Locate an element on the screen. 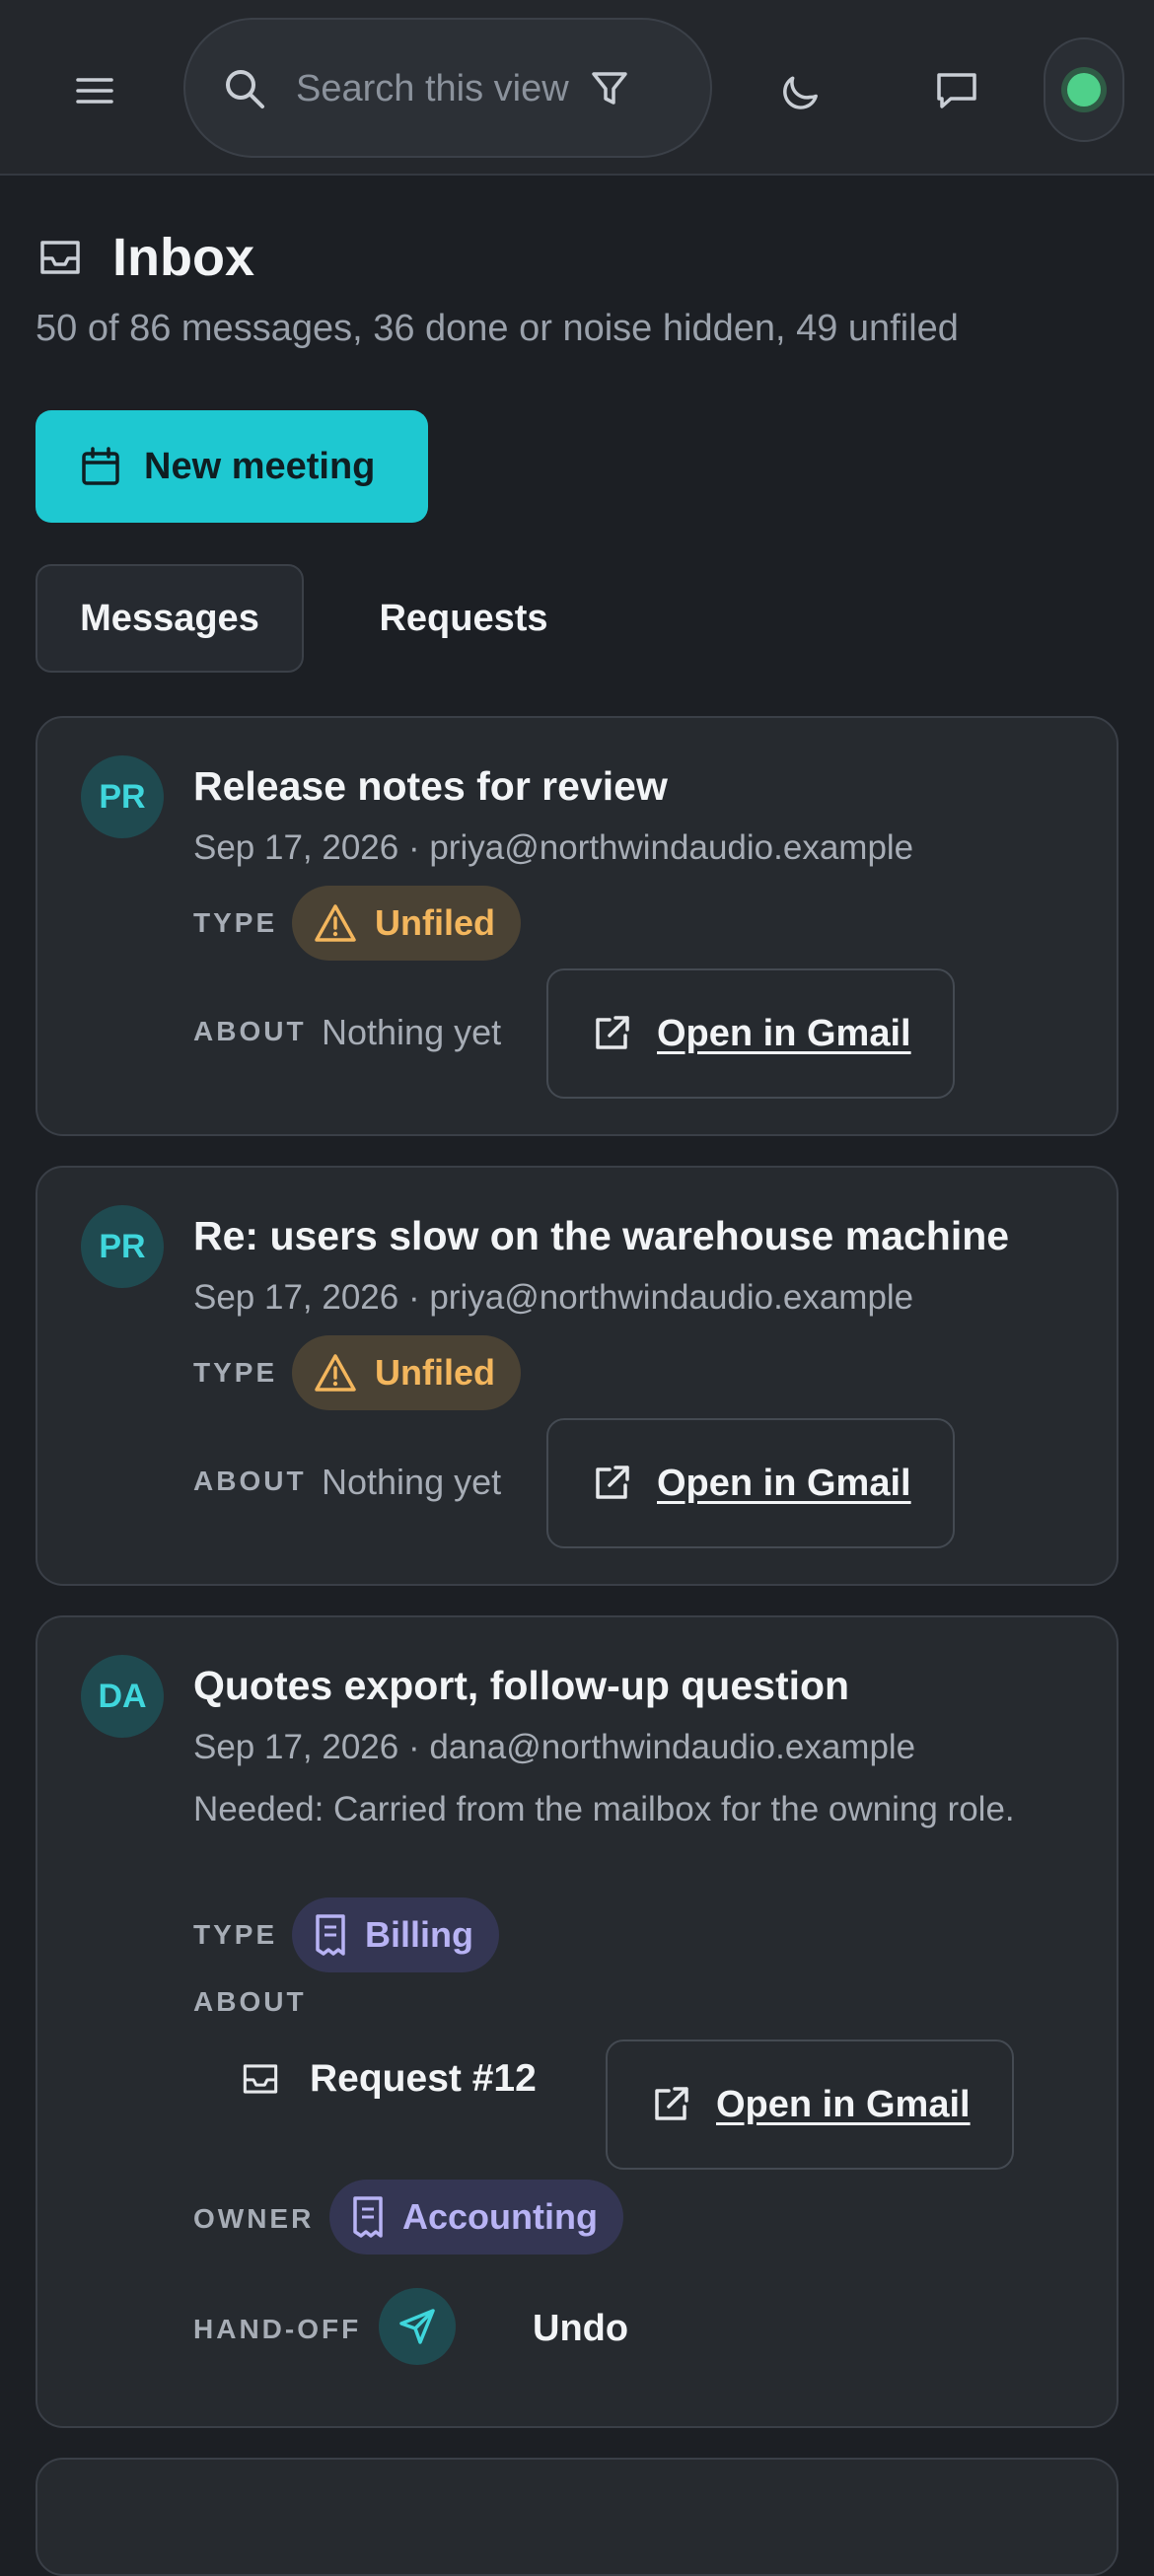 The width and height of the screenshot is (1154, 2576). status-indicator-button is located at coordinates (1084, 89).